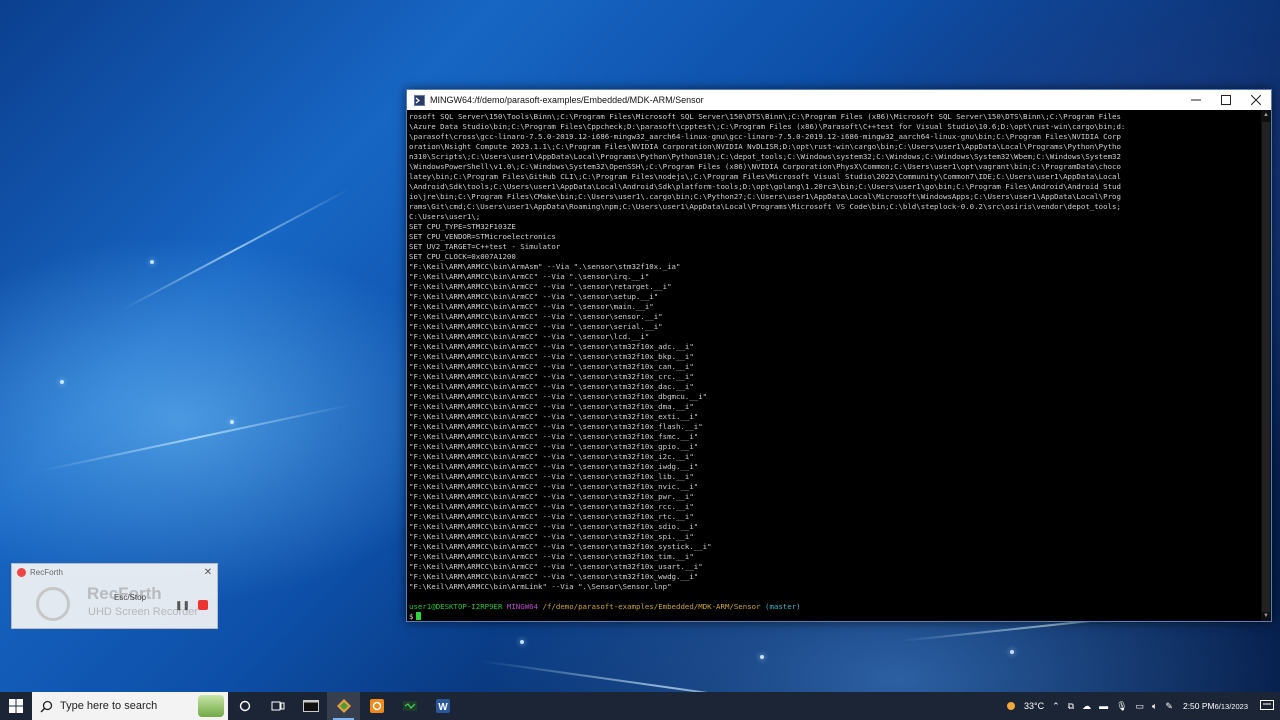 This screenshot has width=1280, height=720. I want to click on terminal-icon, so click(310, 706).